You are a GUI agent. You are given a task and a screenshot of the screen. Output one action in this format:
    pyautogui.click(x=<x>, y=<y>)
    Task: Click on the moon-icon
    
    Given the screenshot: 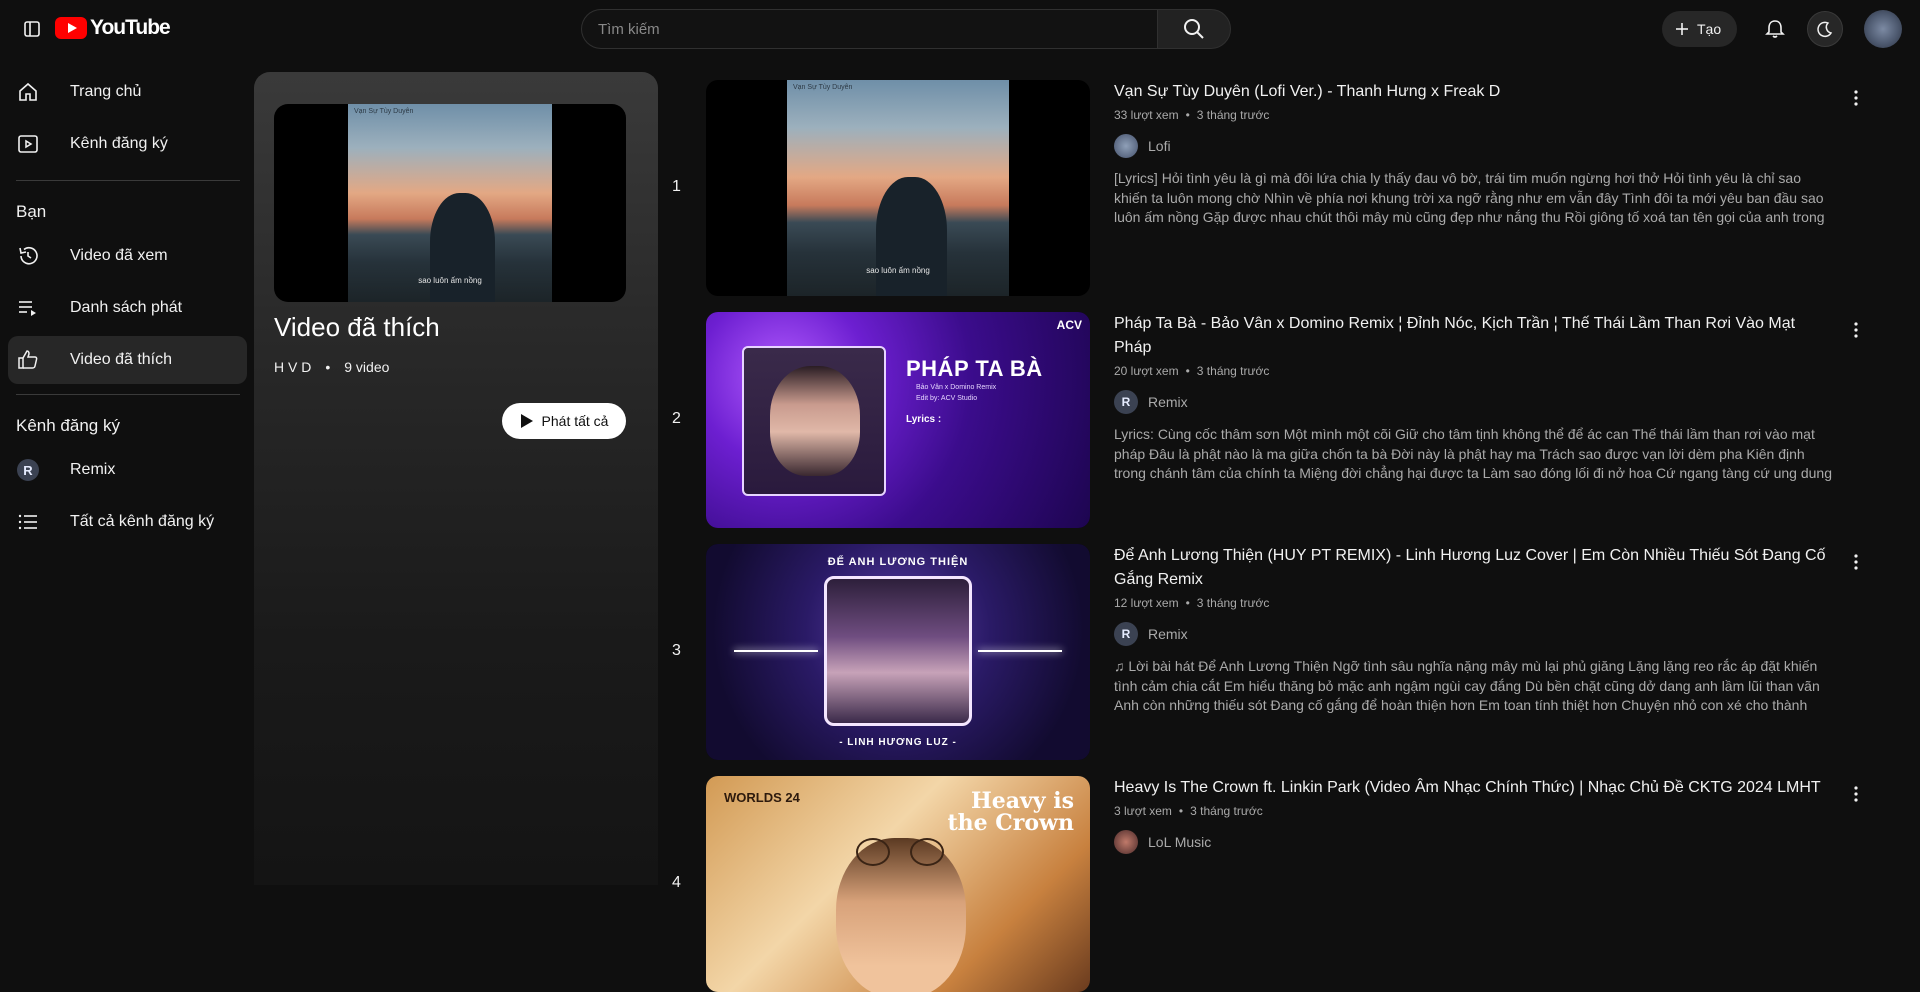 What is the action you would take?
    pyautogui.click(x=1825, y=29)
    